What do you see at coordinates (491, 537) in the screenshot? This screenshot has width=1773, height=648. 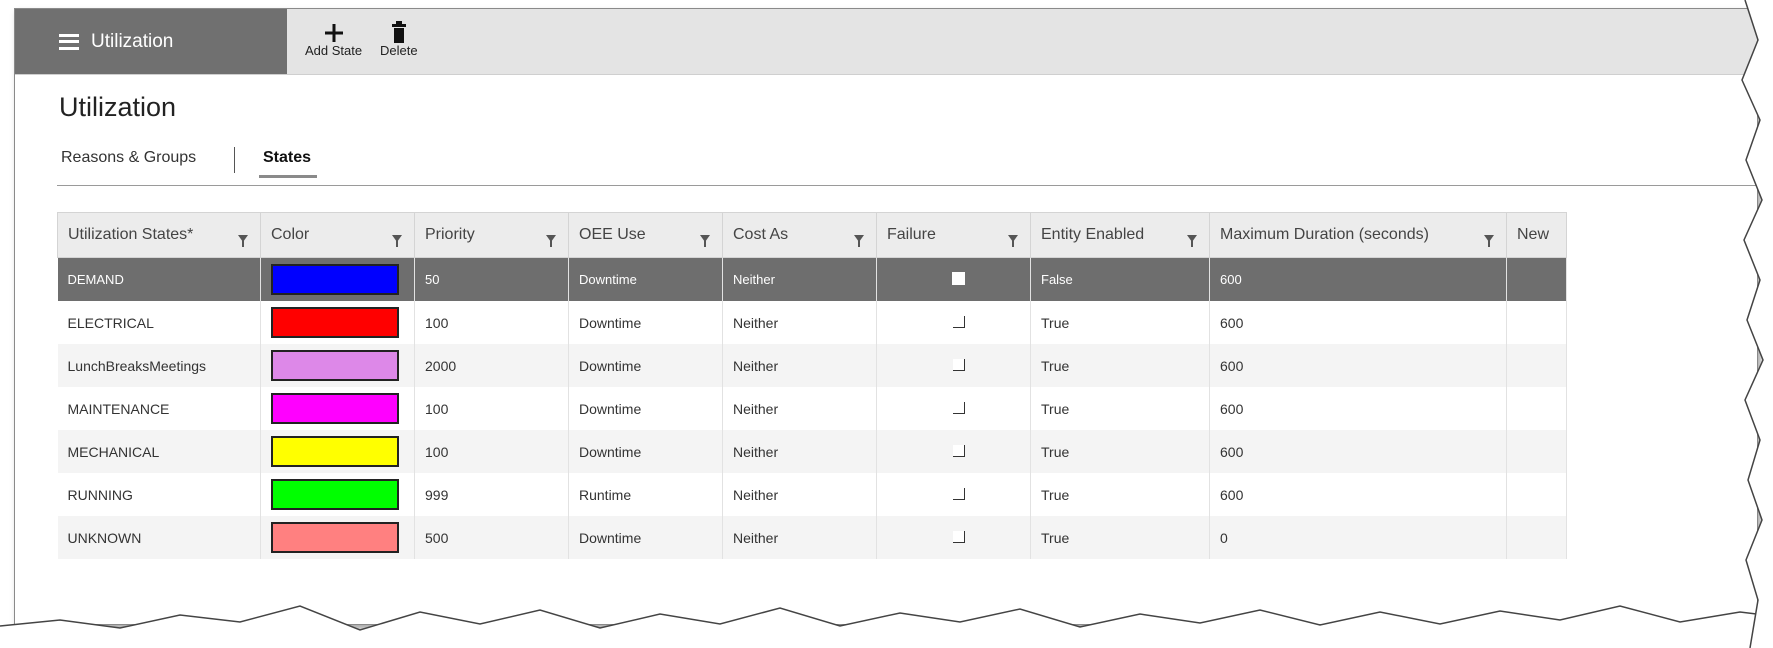 I see `cell-priority: 500` at bounding box center [491, 537].